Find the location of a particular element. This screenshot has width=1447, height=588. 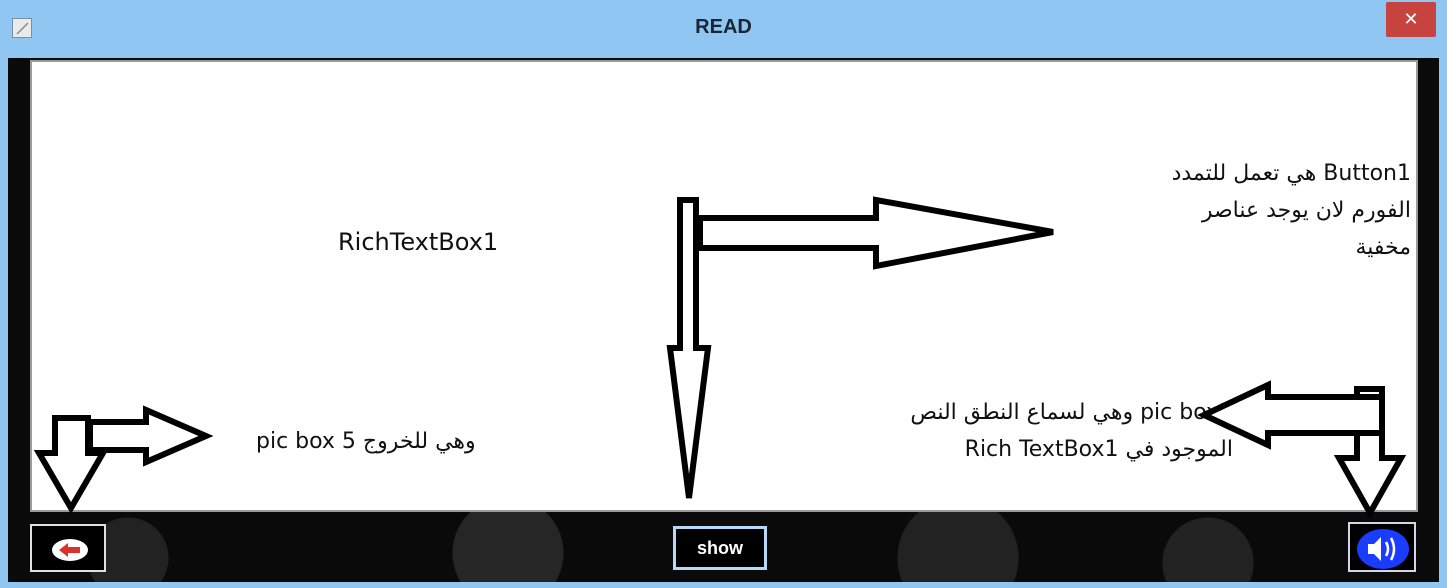

title-bar: READ ✕ is located at coordinates (723, 29).